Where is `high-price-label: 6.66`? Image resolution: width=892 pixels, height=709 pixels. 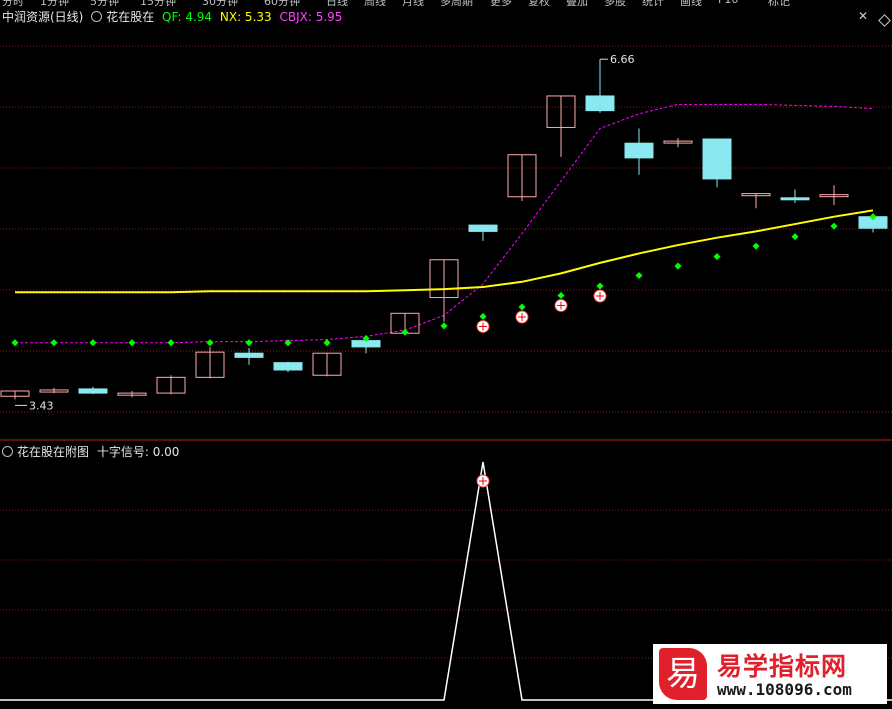 high-price-label: 6.66 is located at coordinates (622, 59).